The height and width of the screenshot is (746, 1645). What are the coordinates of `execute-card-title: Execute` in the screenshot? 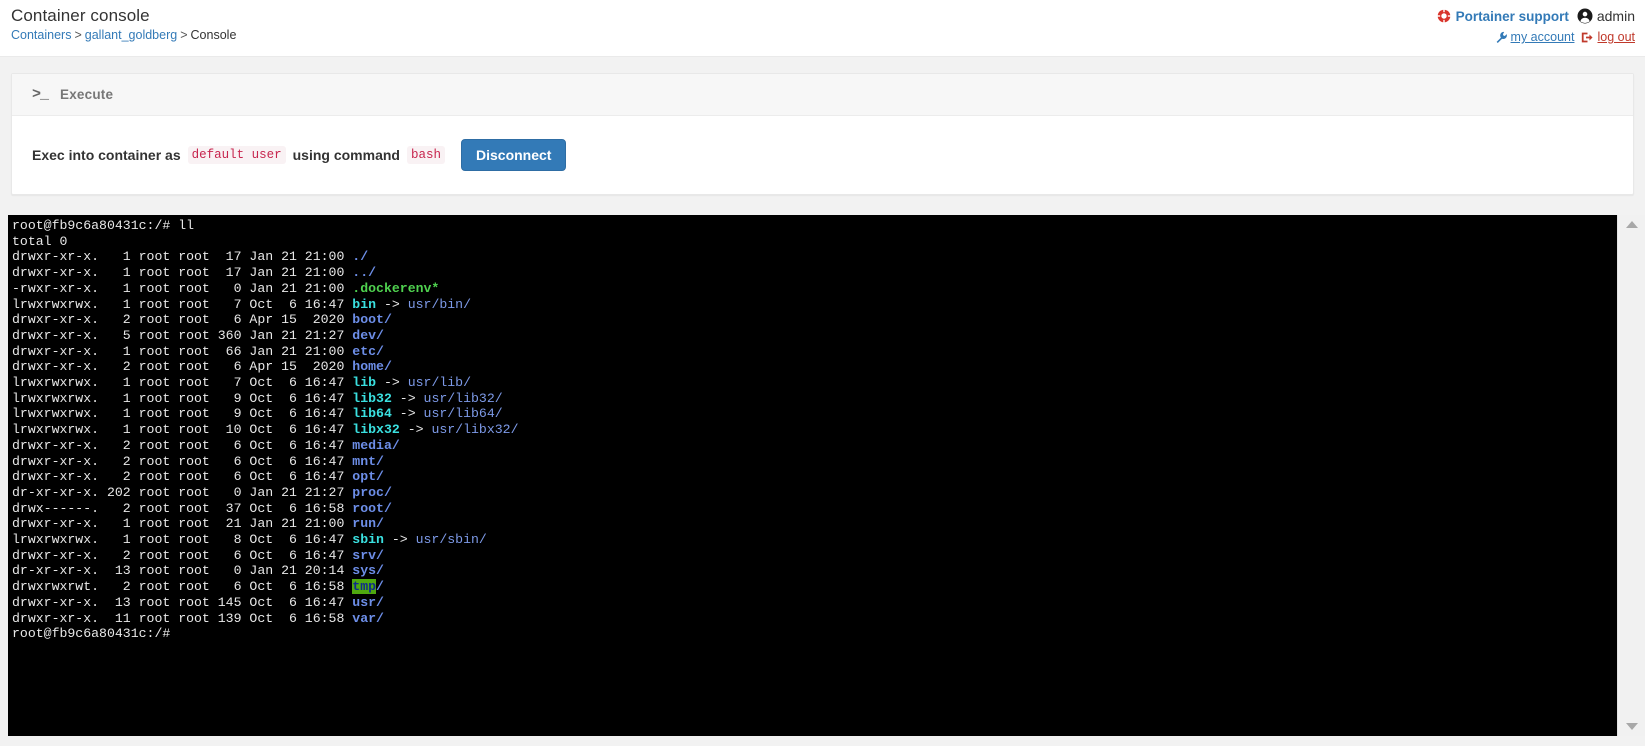 It's located at (87, 94).